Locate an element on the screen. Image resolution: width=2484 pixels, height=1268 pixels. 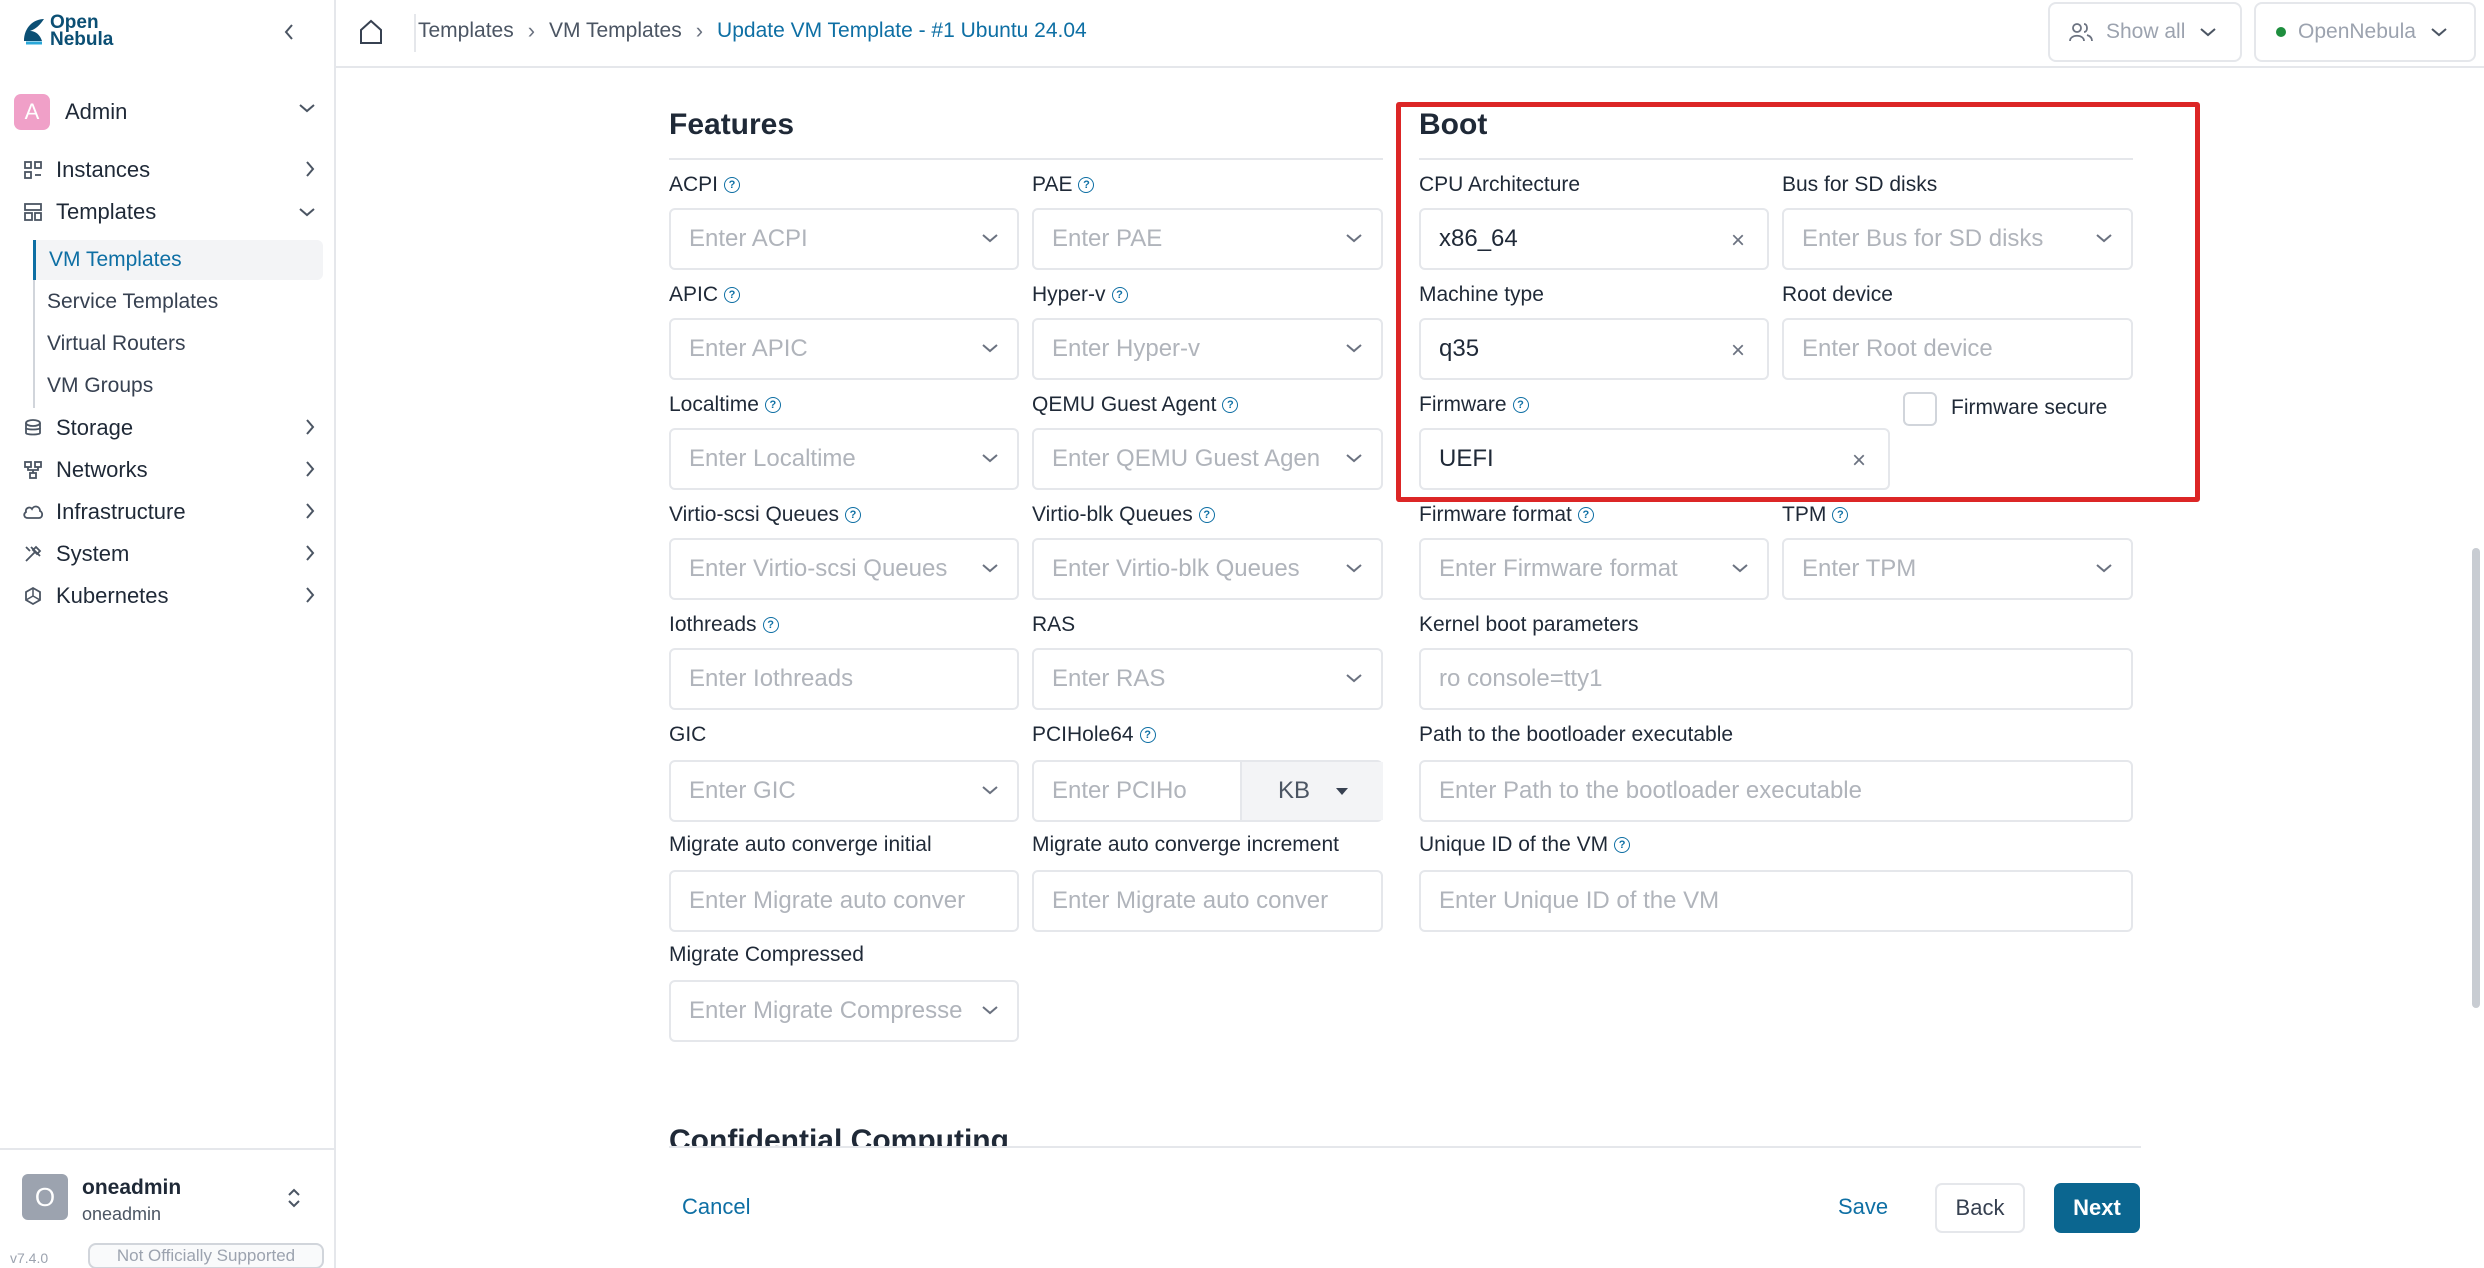
firmware-select: UEFI × is located at coordinates (1654, 459).